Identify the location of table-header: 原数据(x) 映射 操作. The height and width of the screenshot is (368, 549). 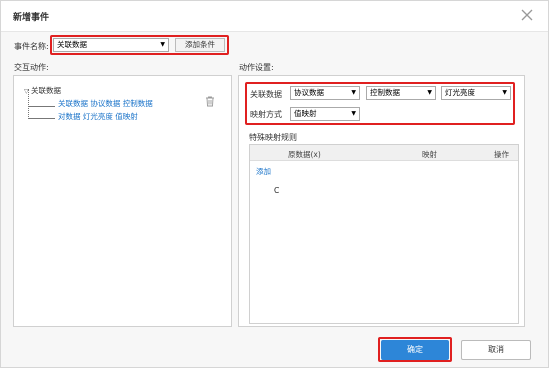
(384, 153).